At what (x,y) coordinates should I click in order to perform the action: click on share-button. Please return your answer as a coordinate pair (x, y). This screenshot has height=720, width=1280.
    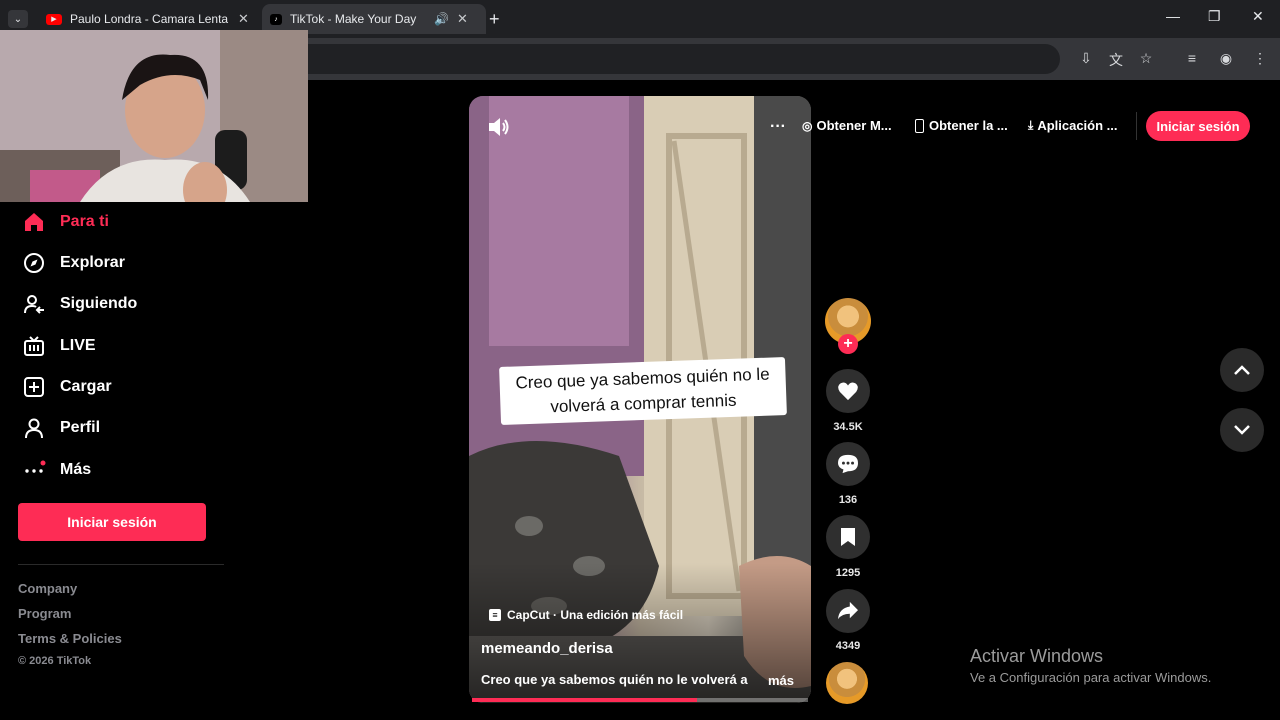
    Looking at the image, I should click on (848, 611).